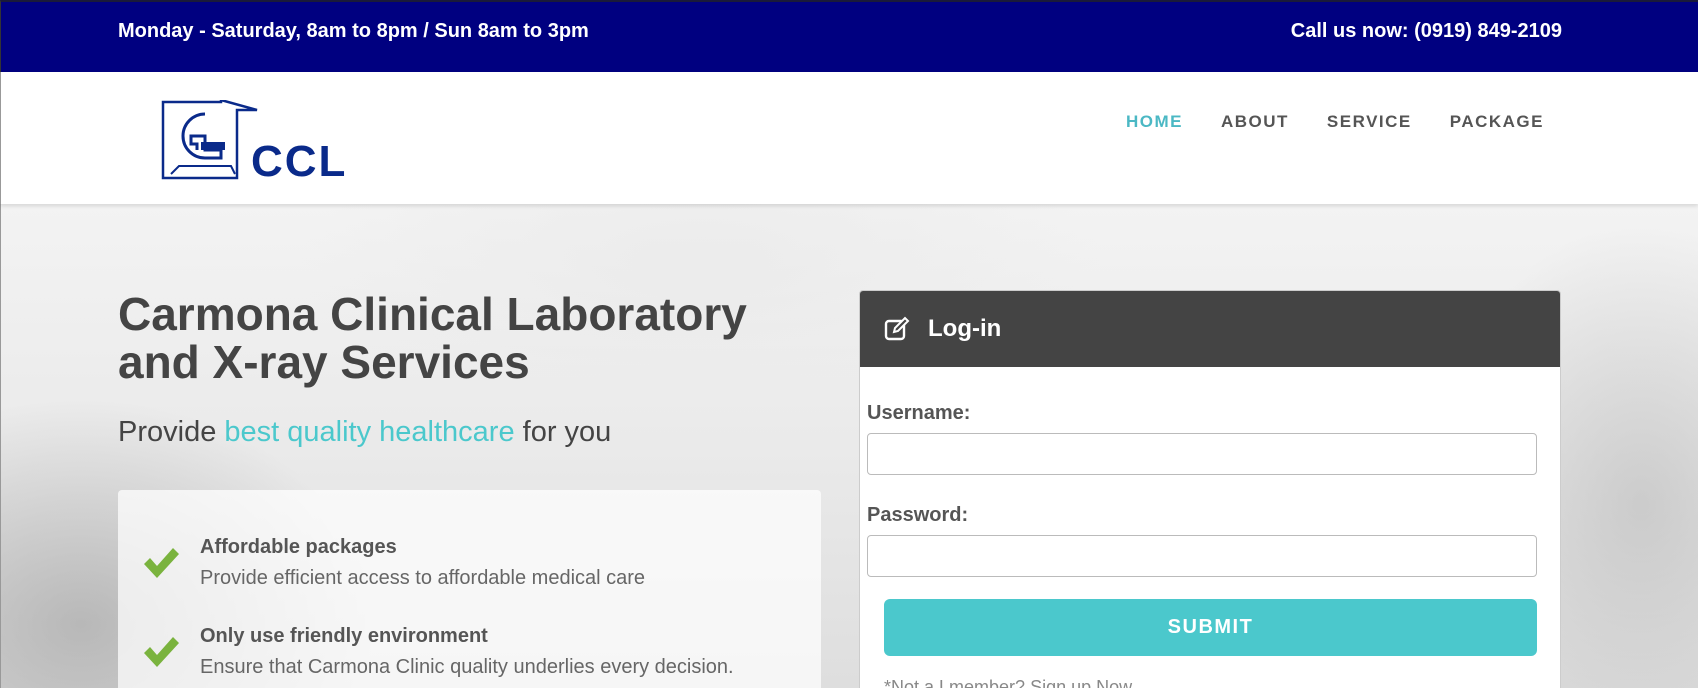 This screenshot has width=1698, height=688. What do you see at coordinates (1497, 122) in the screenshot?
I see `nav-package: PACKAGE` at bounding box center [1497, 122].